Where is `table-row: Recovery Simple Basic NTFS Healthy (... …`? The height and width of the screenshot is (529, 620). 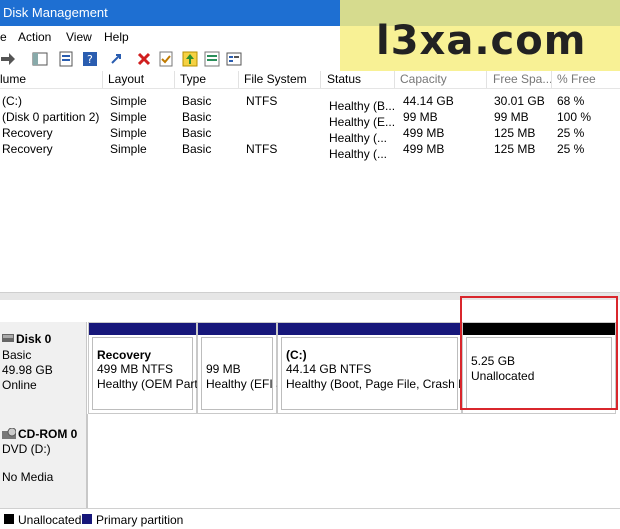
table-row: Recovery Simple Basic NTFS Healthy (... … is located at coordinates (310, 151).